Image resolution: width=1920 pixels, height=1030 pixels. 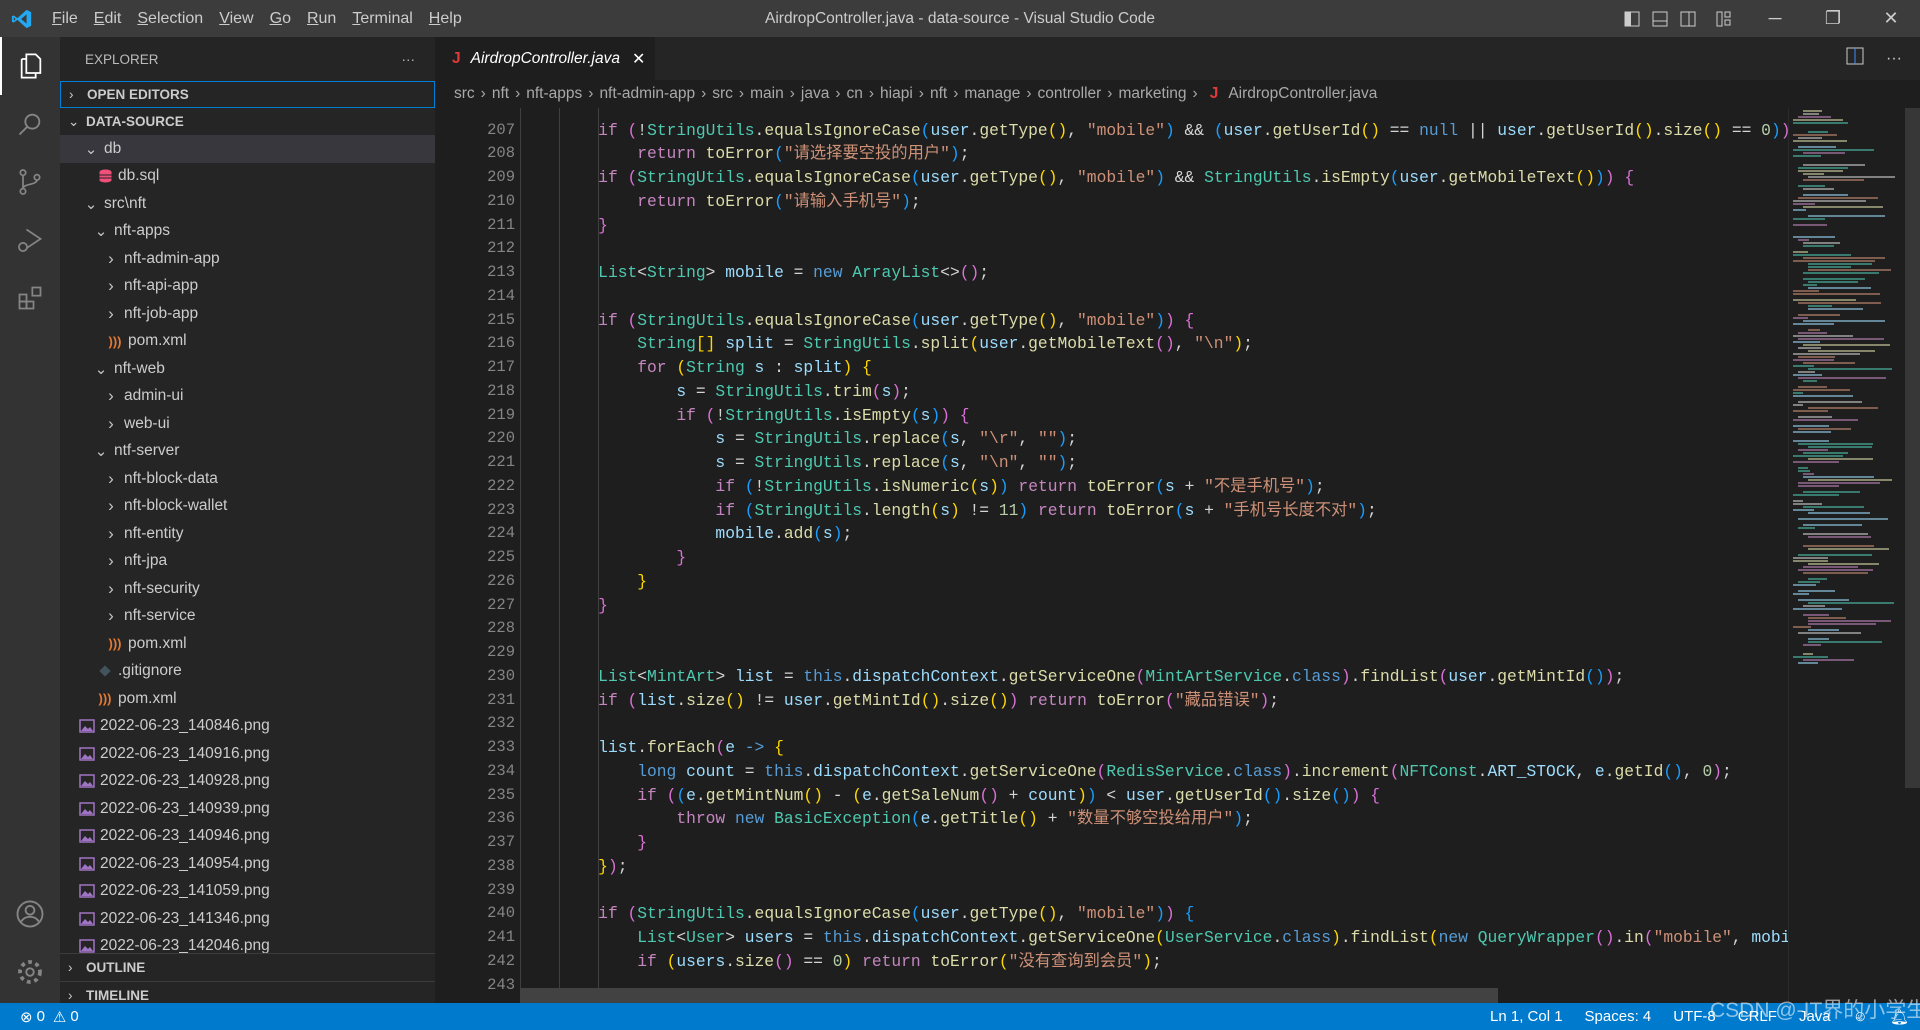 What do you see at coordinates (321, 18) in the screenshot?
I see `menu-run: Run` at bounding box center [321, 18].